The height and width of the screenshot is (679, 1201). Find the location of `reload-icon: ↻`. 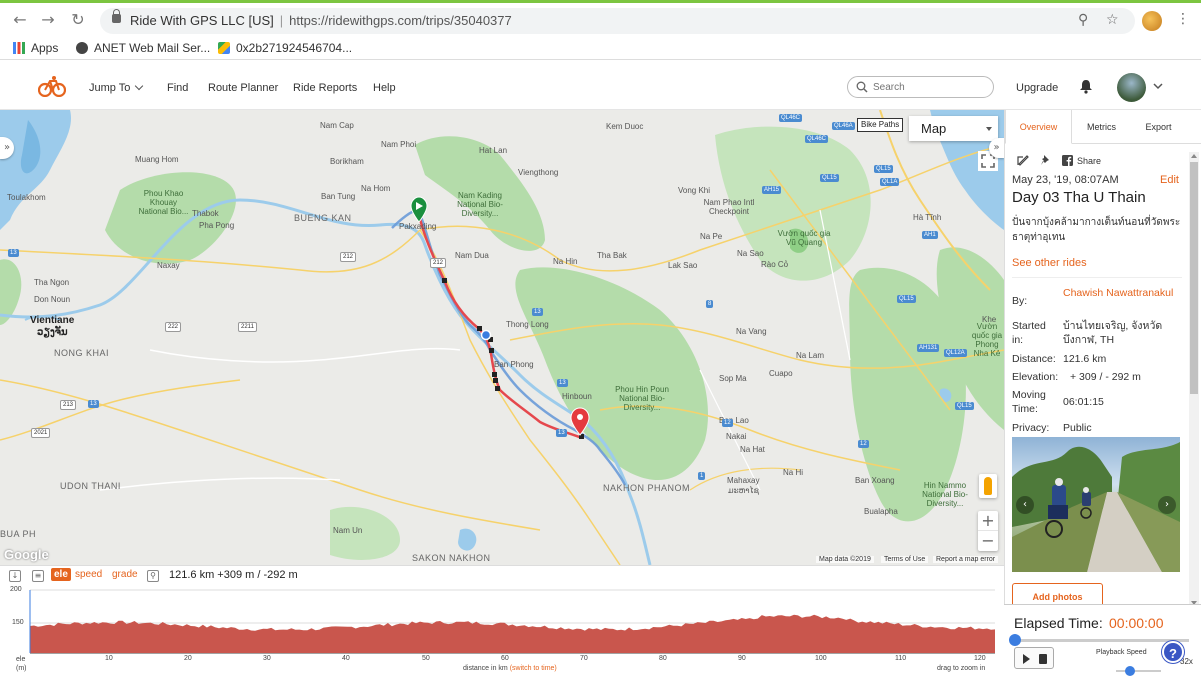

reload-icon: ↻ is located at coordinates (78, 20).